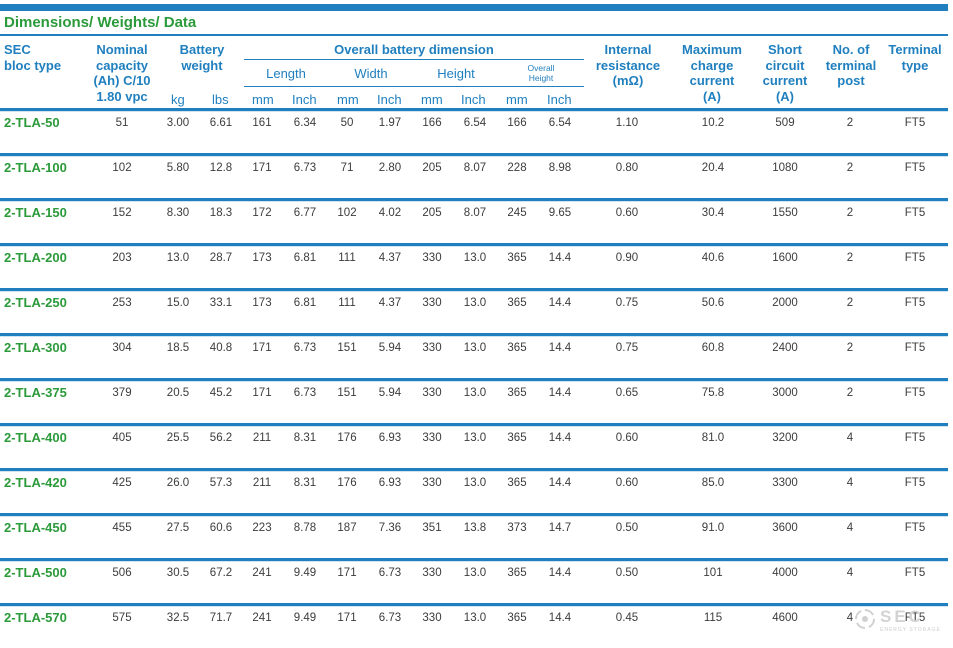 The width and height of the screenshot is (953, 648). Describe the element at coordinates (122, 303) in the screenshot. I see `cell-capacity: 253` at that location.